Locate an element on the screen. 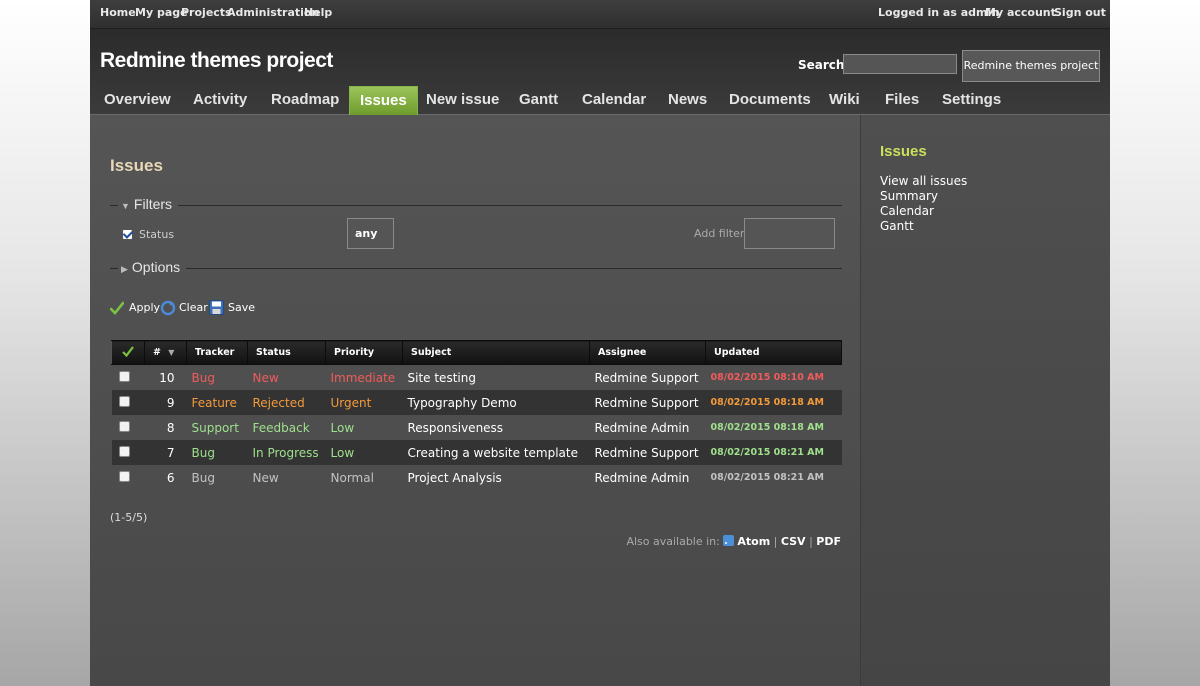  issue-id: 6 is located at coordinates (166, 477).